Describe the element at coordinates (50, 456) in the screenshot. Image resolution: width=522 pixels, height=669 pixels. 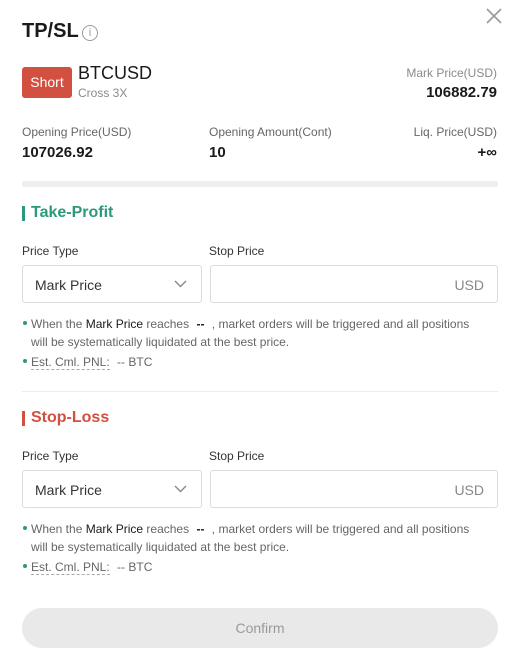
I see `sl-price-type-label: Price Type` at that location.